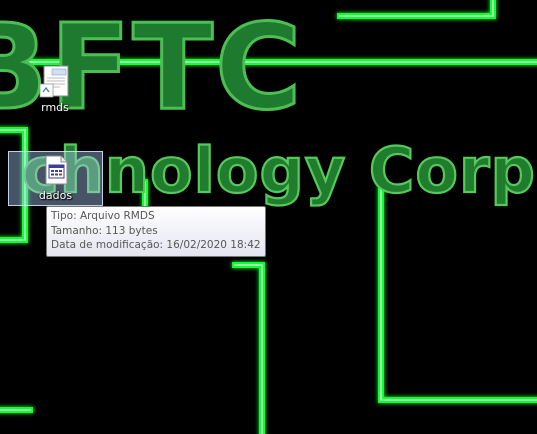 The image size is (537, 434). Describe the element at coordinates (54, 81) in the screenshot. I see `document-icon` at that location.